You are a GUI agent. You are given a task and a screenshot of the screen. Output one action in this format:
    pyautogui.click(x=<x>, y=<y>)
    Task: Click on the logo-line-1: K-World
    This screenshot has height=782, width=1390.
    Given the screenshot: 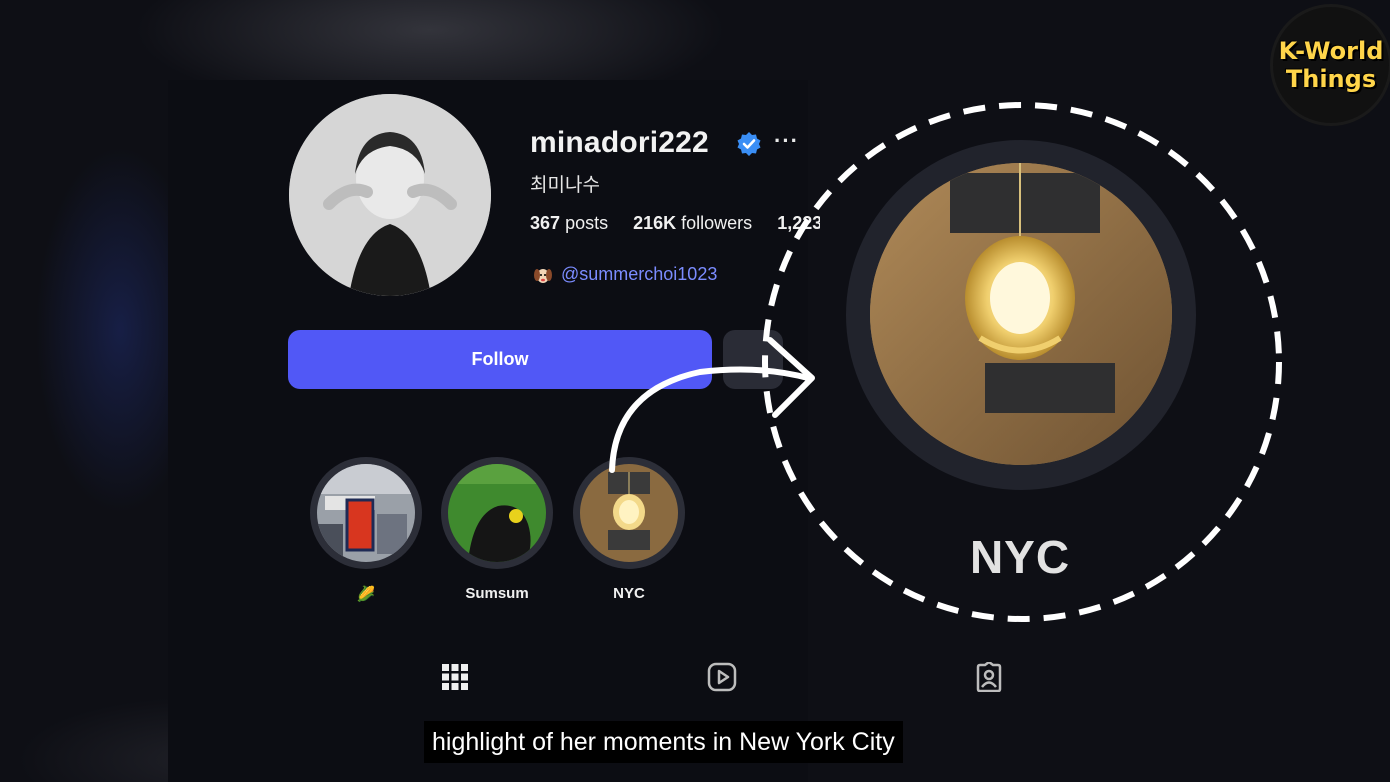 What is the action you would take?
    pyautogui.click(x=1331, y=51)
    